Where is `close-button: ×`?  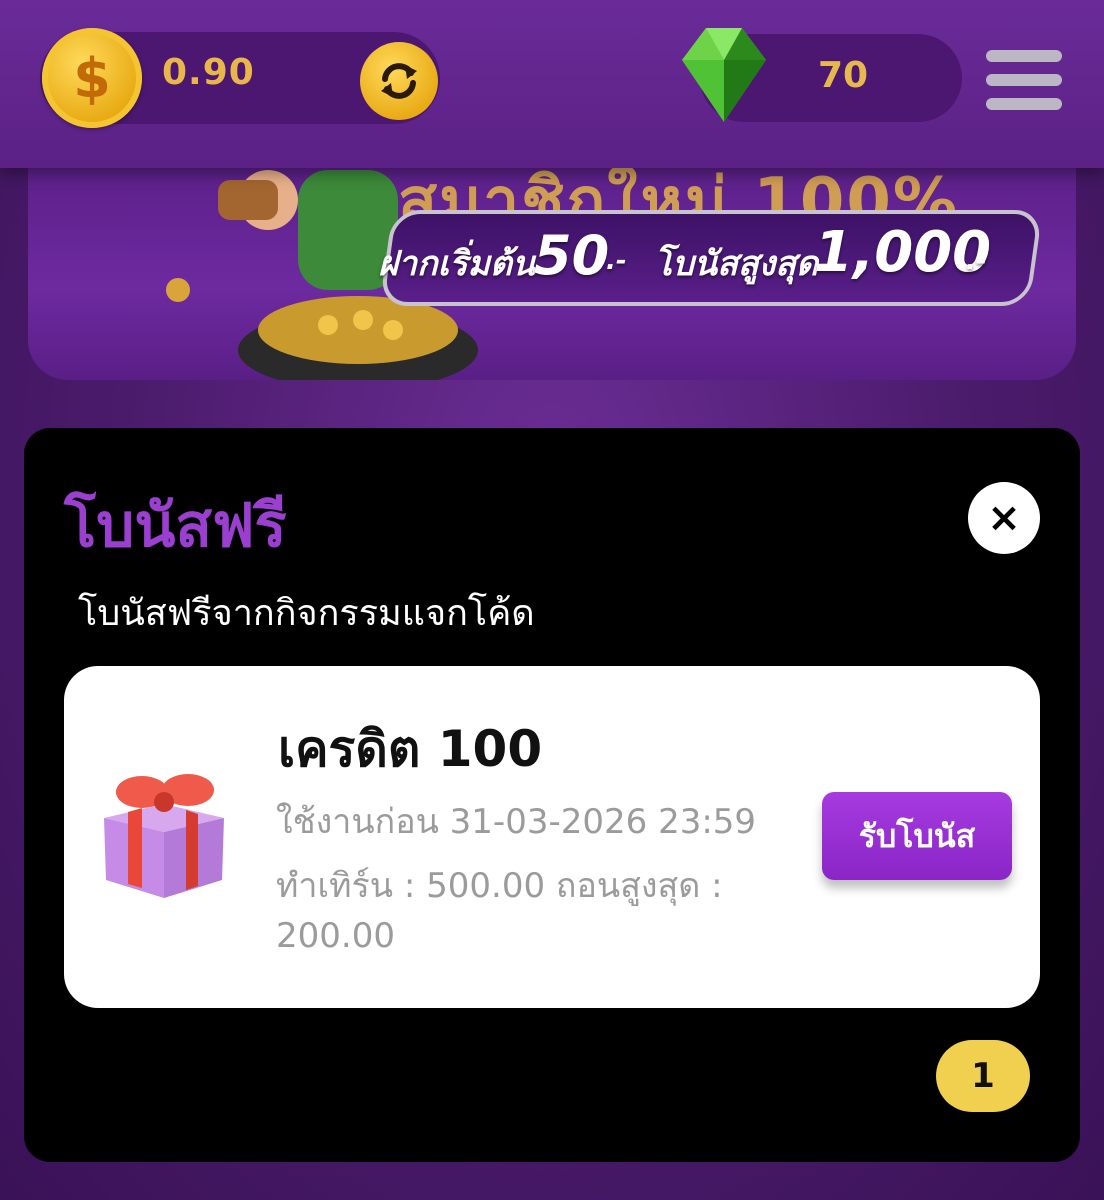 close-button: × is located at coordinates (1004, 518).